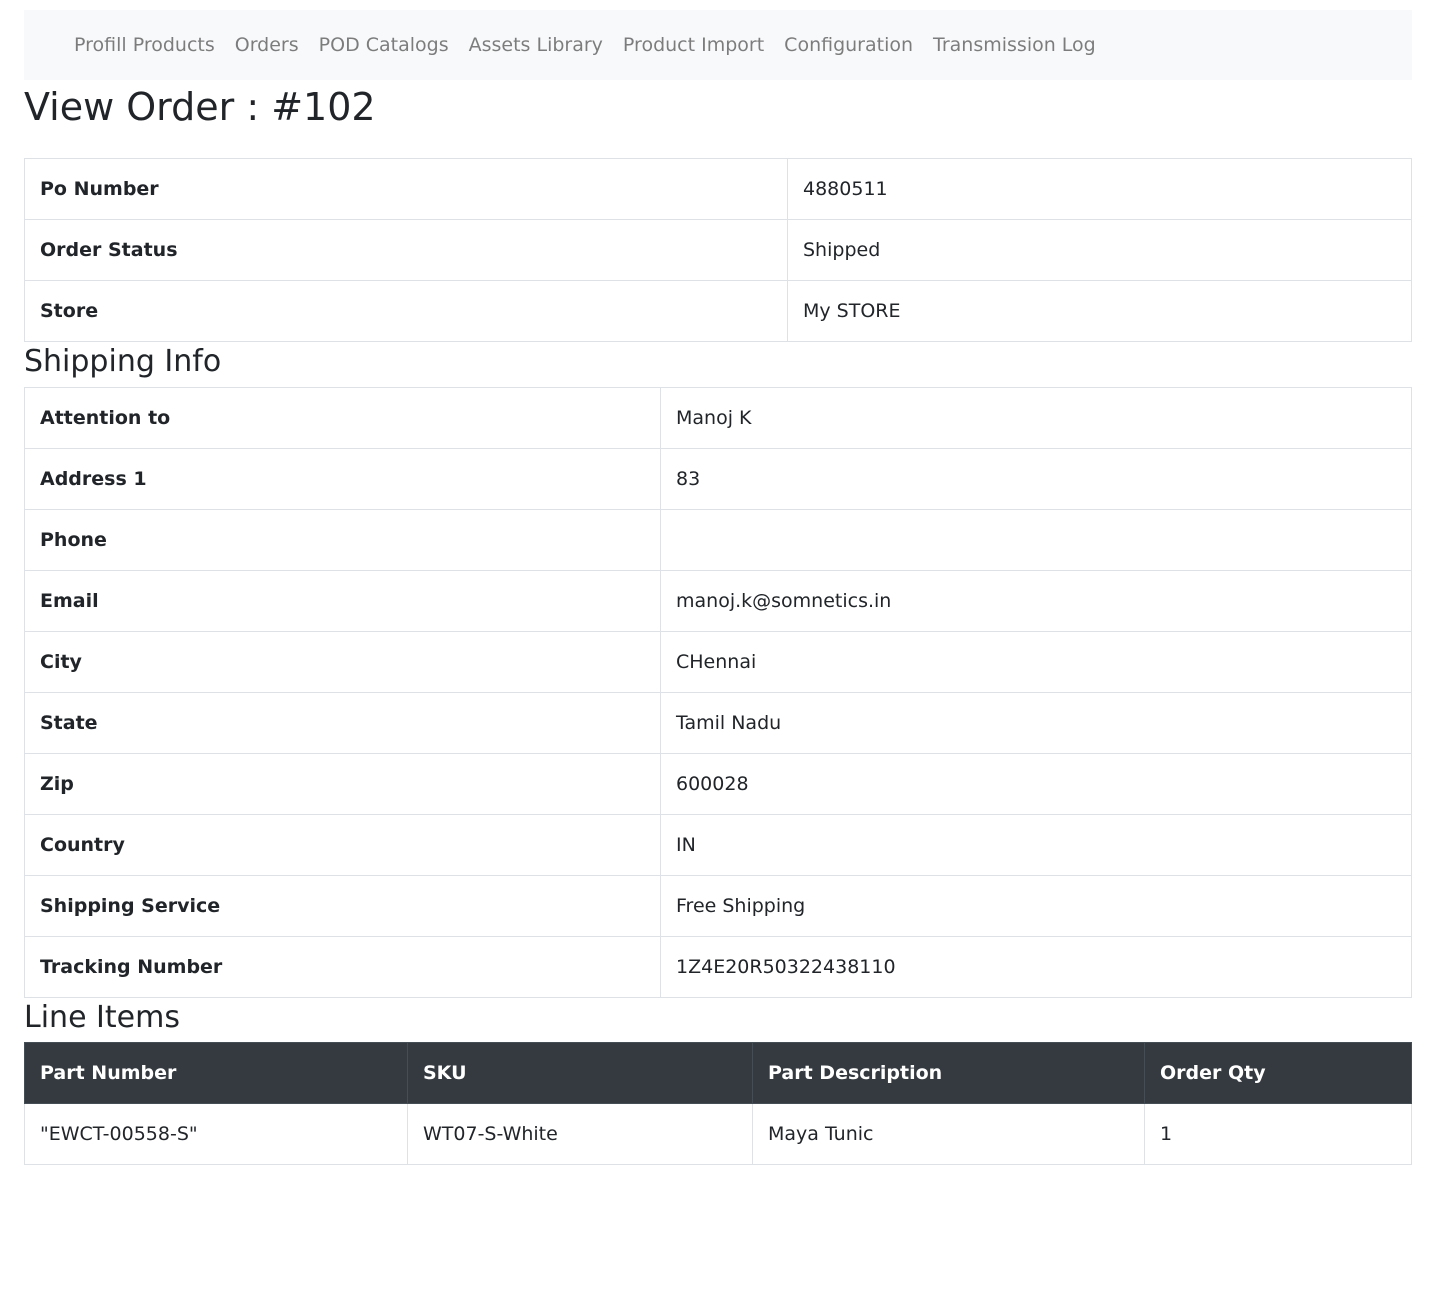 The height and width of the screenshot is (1301, 1445). Describe the element at coordinates (342, 967) in the screenshot. I see `tracking-number-label: Tracking Number` at that location.